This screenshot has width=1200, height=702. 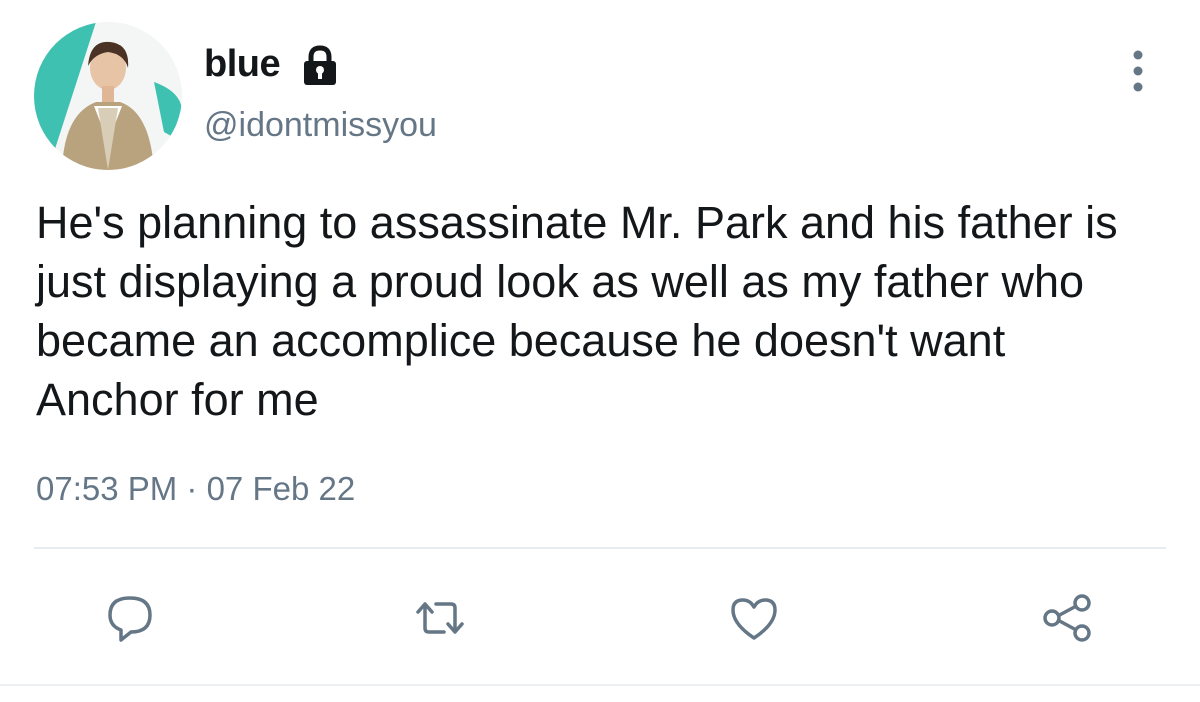 I want to click on comment-icon, so click(x=130, y=618).